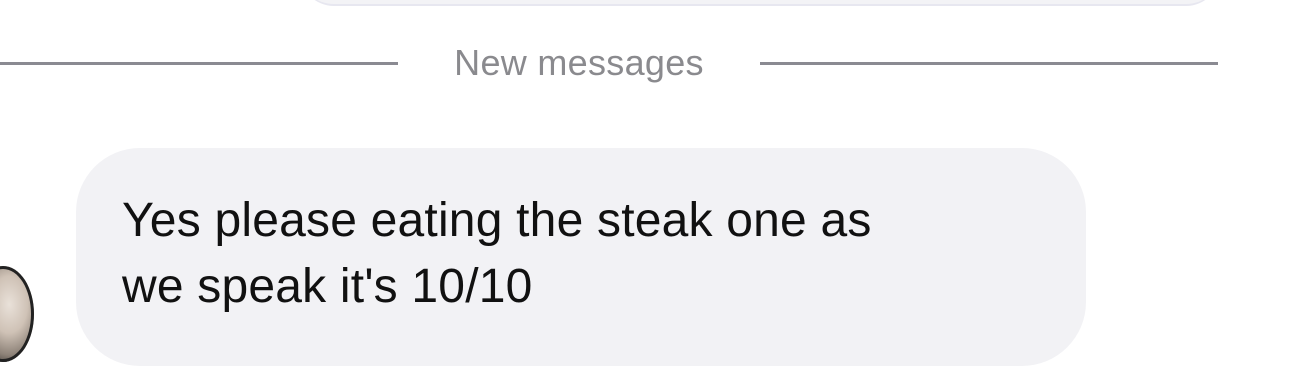  Describe the element at coordinates (760, 3) in the screenshot. I see `previous-message-bubble` at that location.